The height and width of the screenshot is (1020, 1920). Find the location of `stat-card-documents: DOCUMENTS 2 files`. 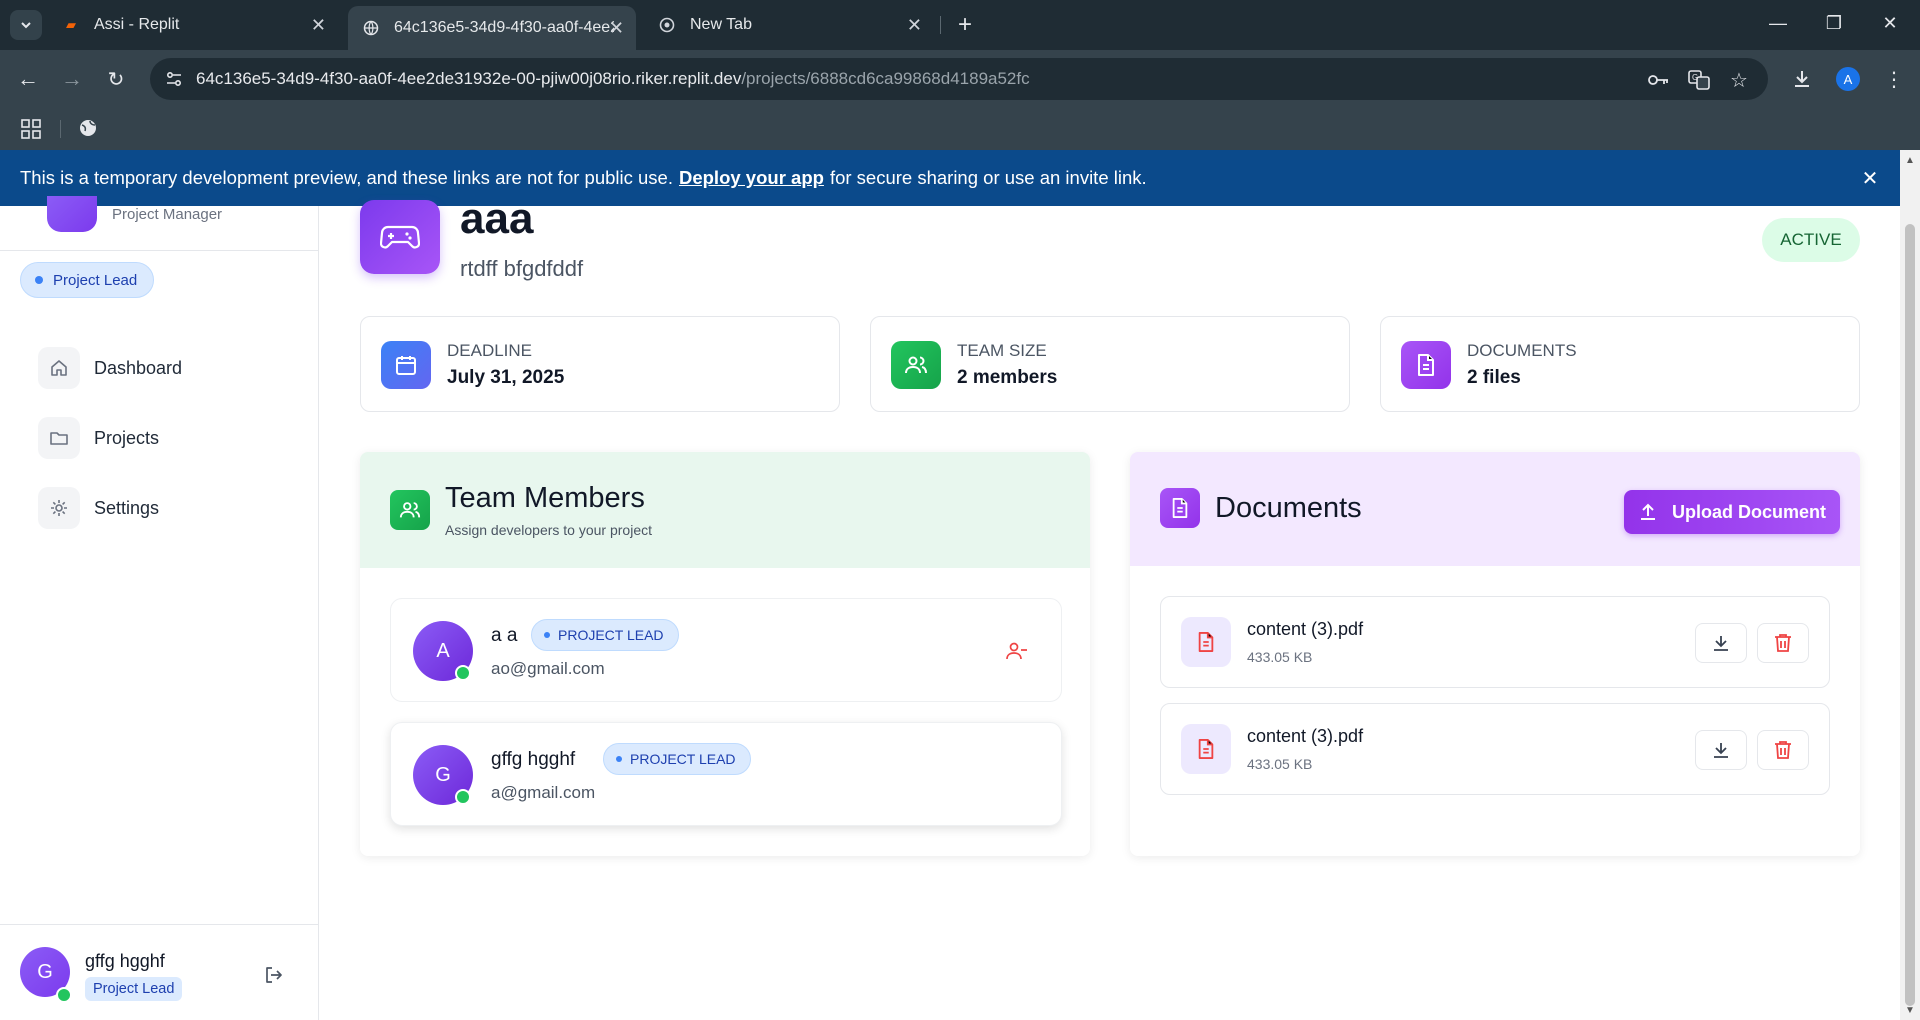

stat-card-documents: DOCUMENTS 2 files is located at coordinates (1620, 364).